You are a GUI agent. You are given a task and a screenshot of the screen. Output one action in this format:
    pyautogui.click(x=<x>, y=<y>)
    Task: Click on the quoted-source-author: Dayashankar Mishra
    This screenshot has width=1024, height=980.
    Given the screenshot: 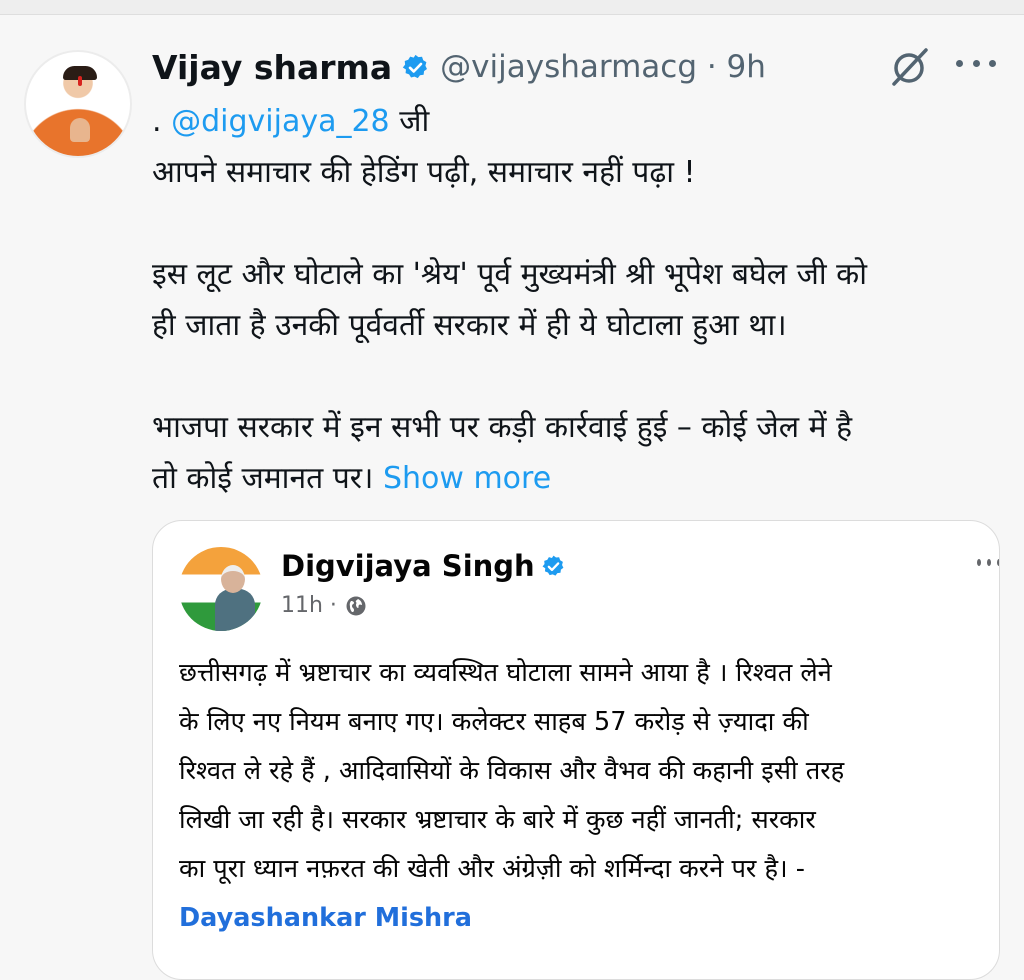 What is the action you would take?
    pyautogui.click(x=589, y=918)
    